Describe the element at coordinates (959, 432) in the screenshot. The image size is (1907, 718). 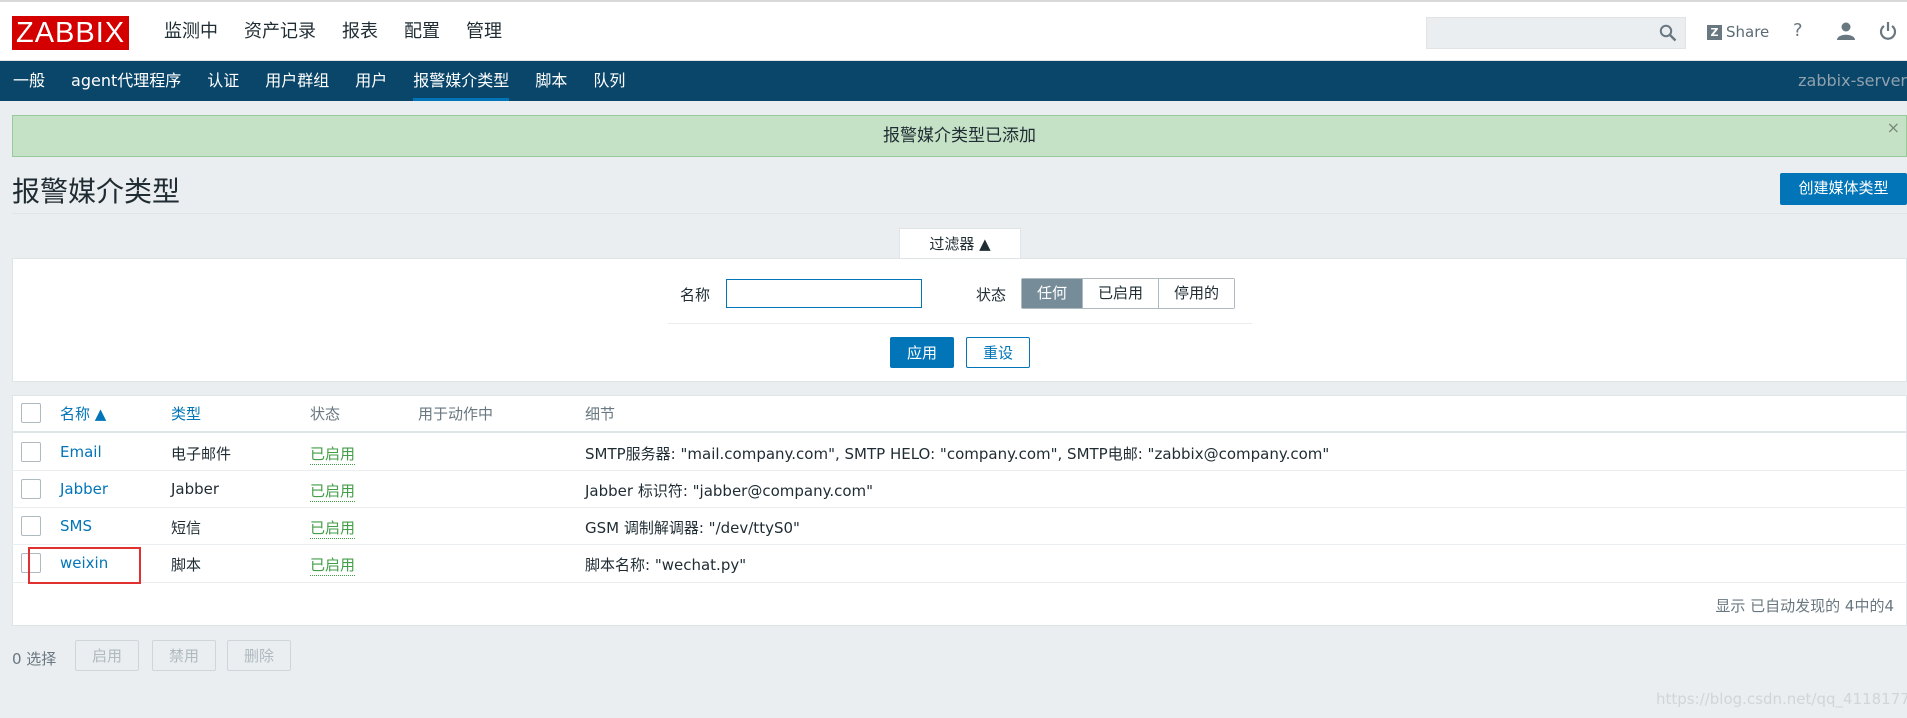
I see `table-header-divider` at that location.